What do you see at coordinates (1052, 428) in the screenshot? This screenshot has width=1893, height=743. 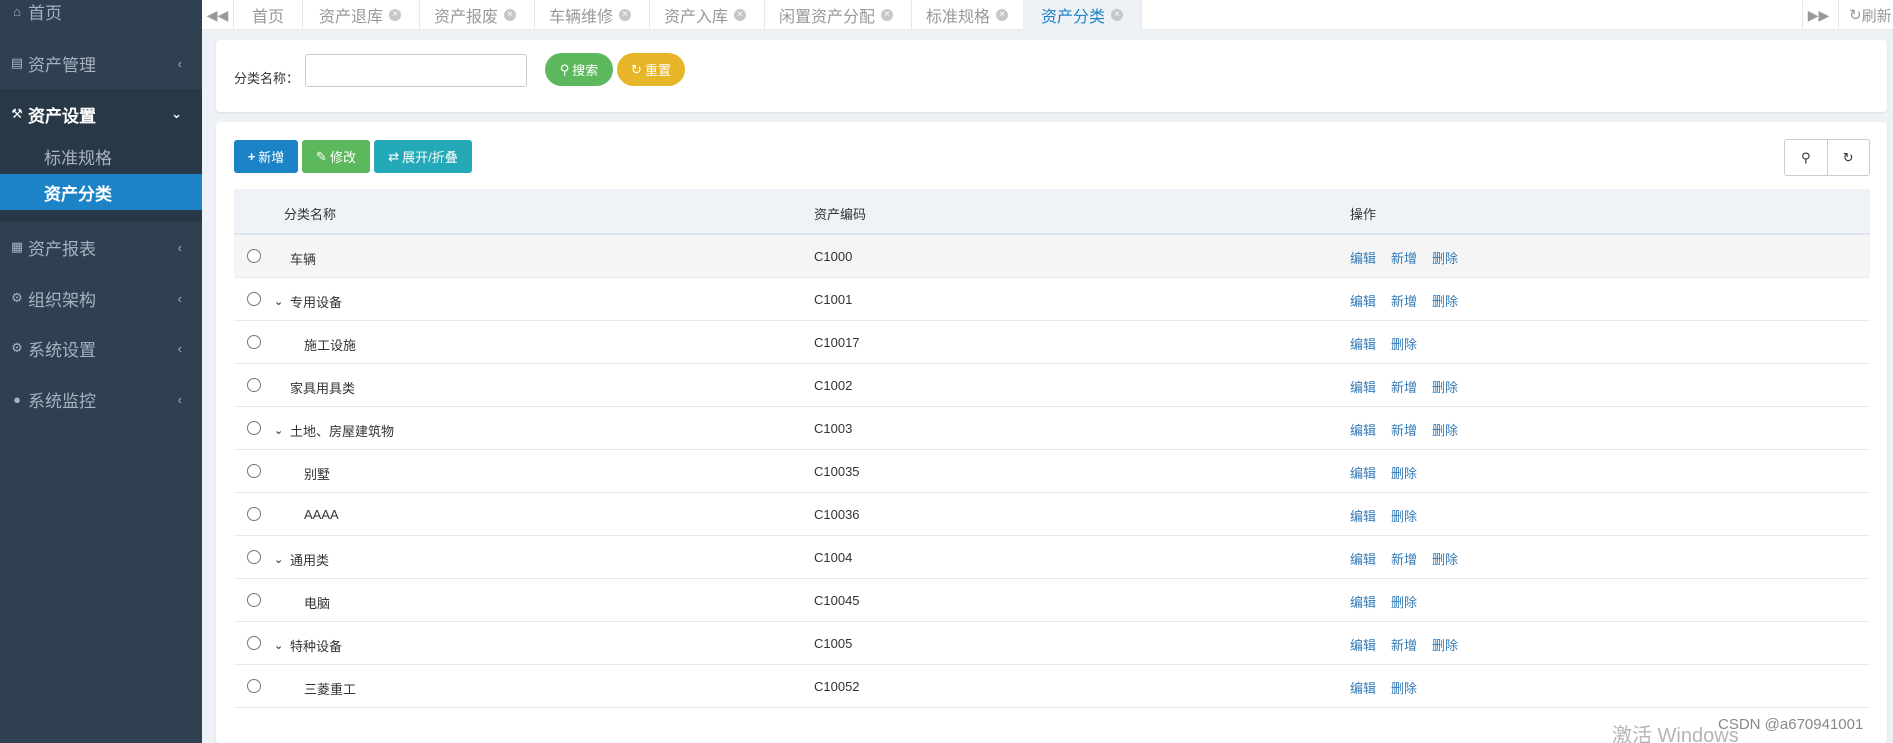 I see `table-row: ⌄ 土地、房屋建筑物 C1003 编辑 新增 删除` at bounding box center [1052, 428].